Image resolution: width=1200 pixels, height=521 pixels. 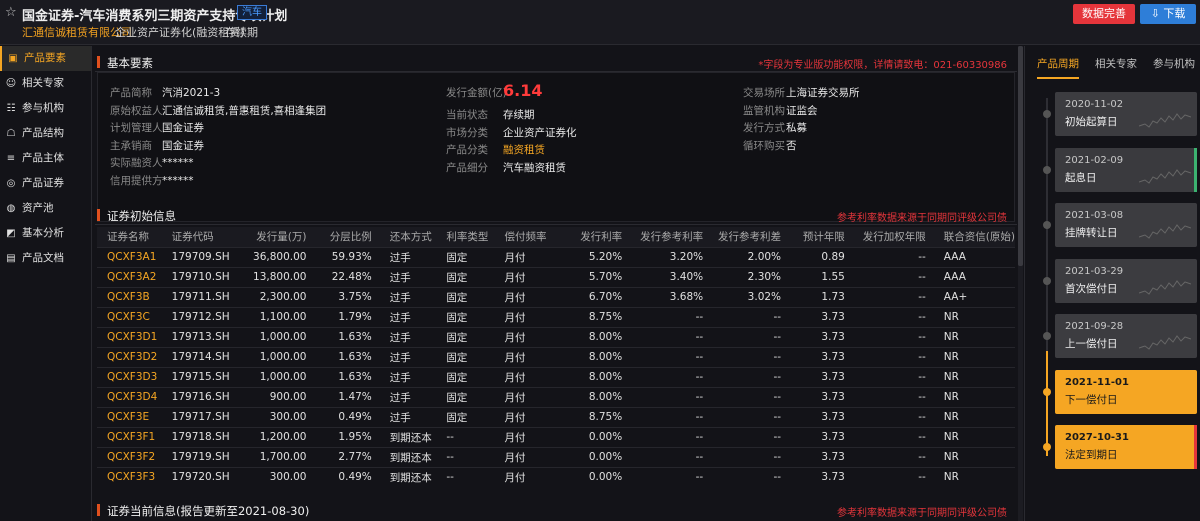 I want to click on field-col2-0: 发行金额(亿)6.14, so click(x=494, y=90).